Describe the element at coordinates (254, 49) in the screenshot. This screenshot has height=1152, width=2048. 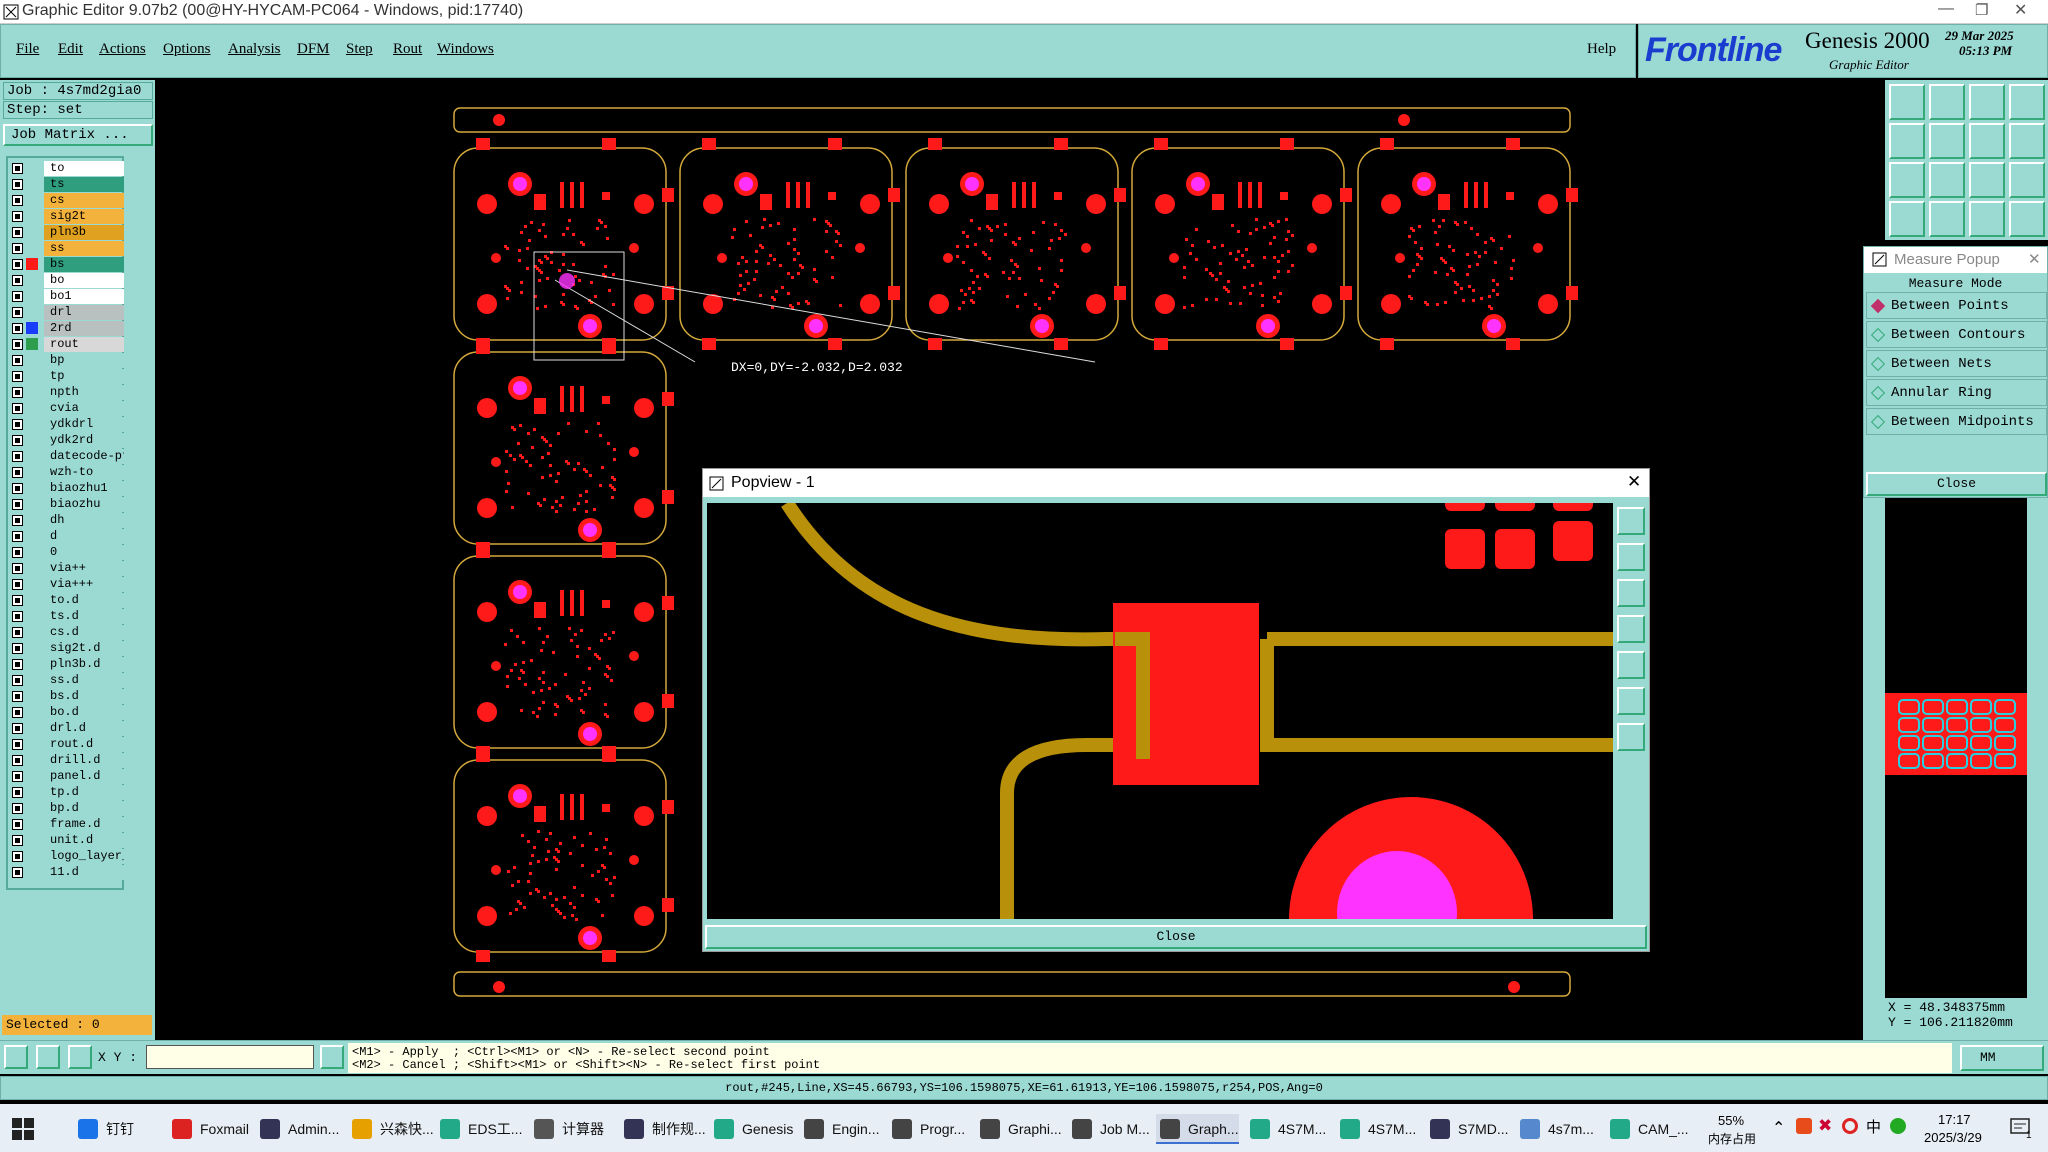
I see `menu-analysis: Analysis` at that location.